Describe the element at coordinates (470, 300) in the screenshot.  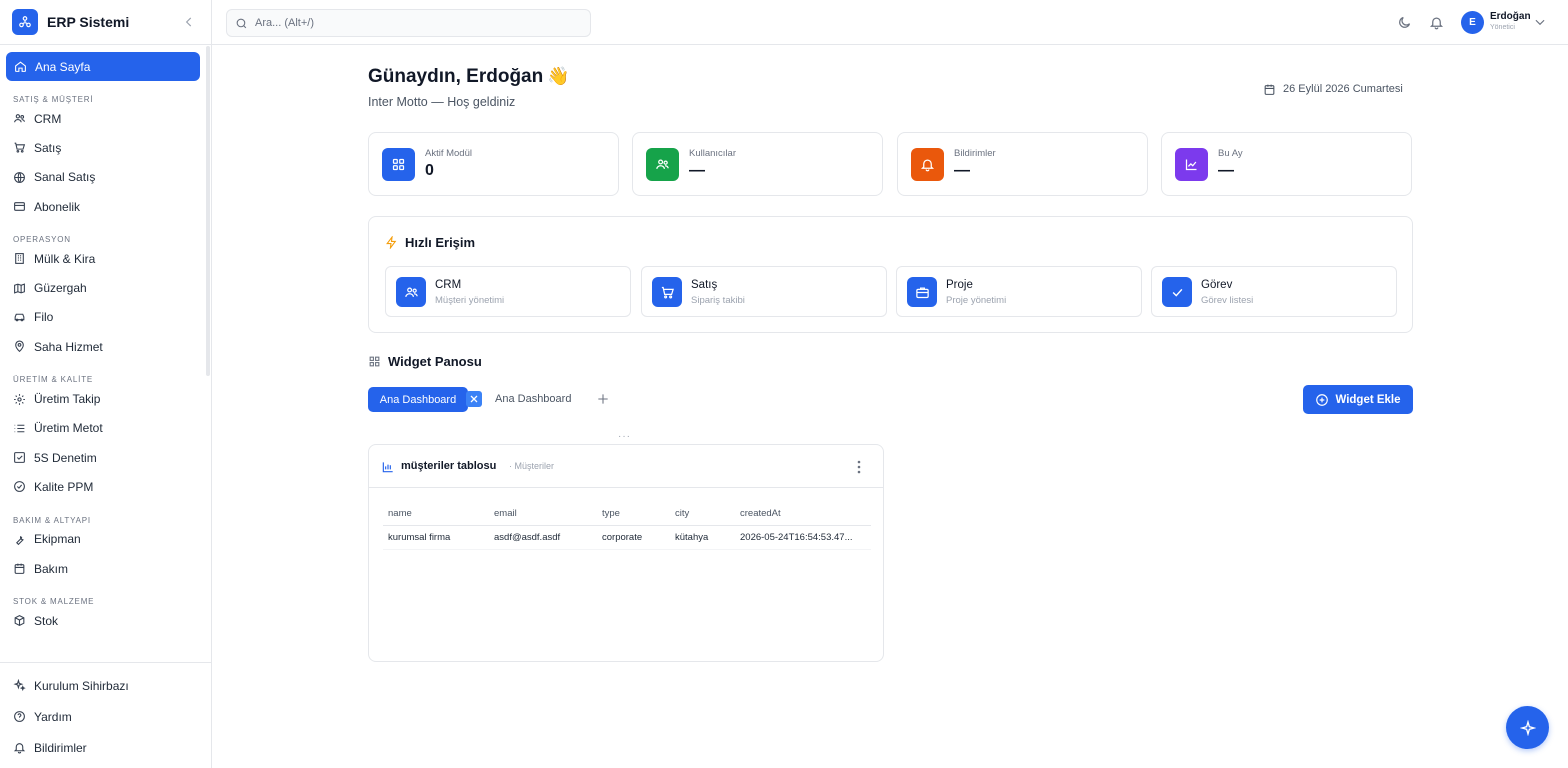
I see `quick-access-desc: Müşteri yönetimi` at that location.